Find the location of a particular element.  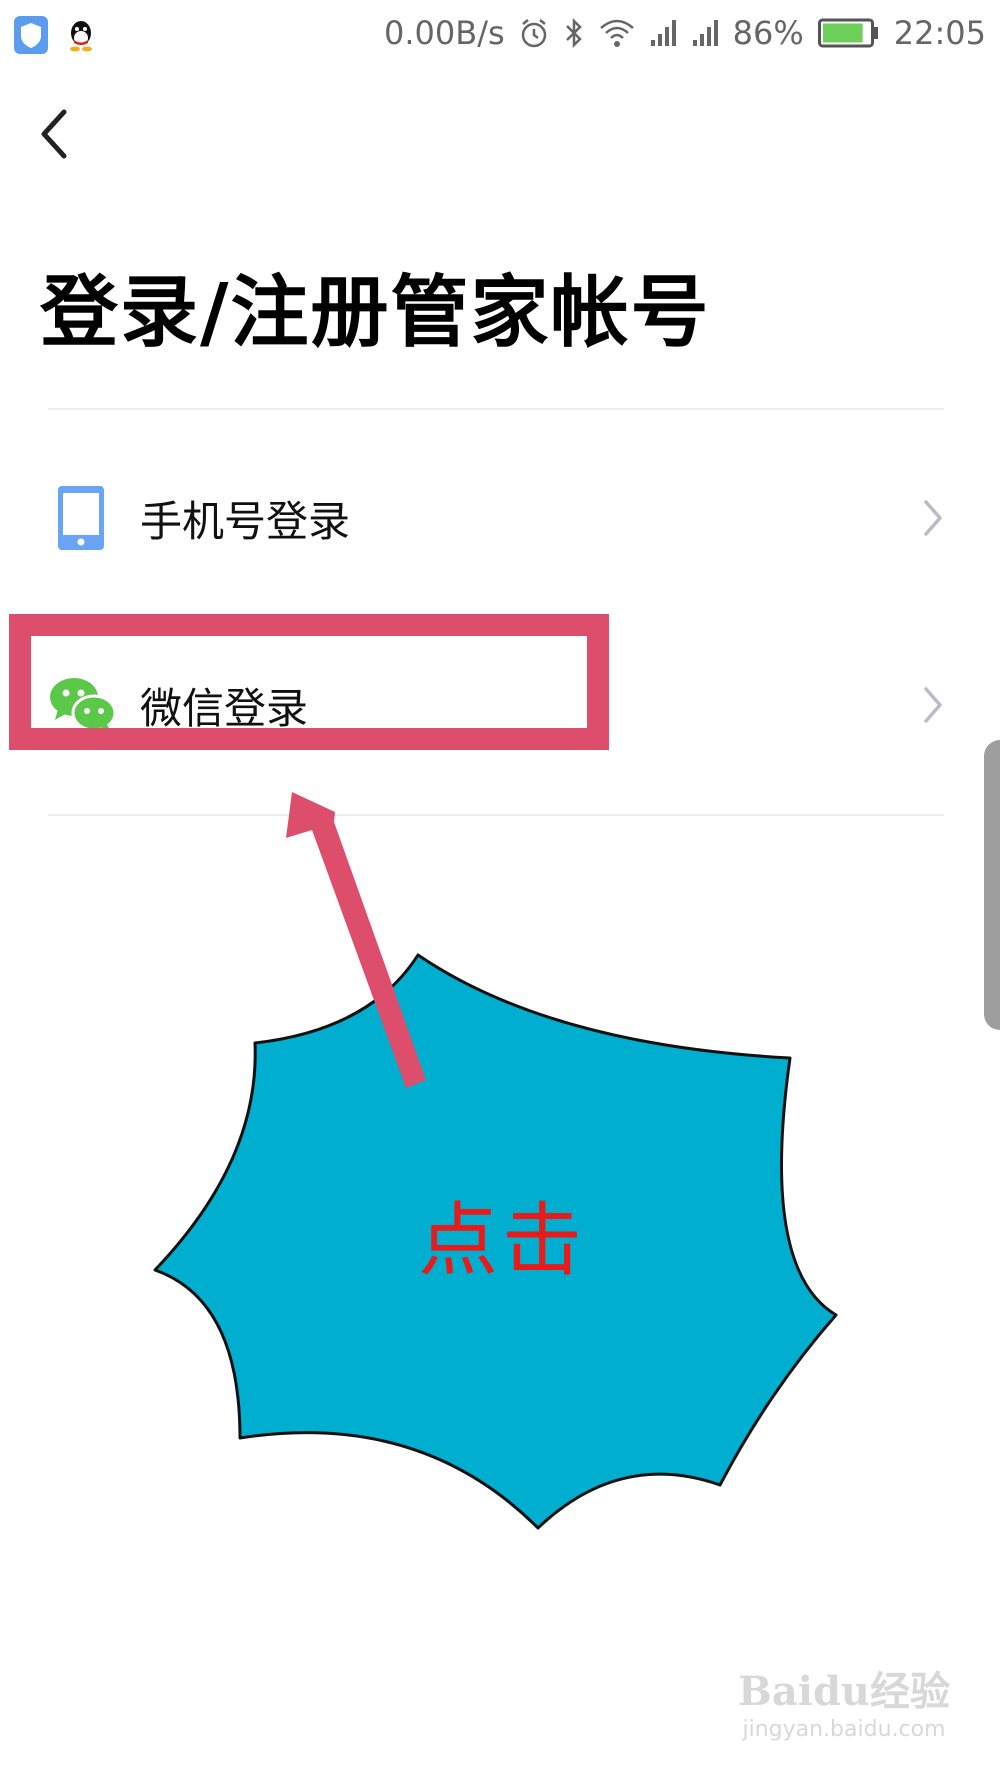

callout-text: 点击 is located at coordinates (502, 1240).